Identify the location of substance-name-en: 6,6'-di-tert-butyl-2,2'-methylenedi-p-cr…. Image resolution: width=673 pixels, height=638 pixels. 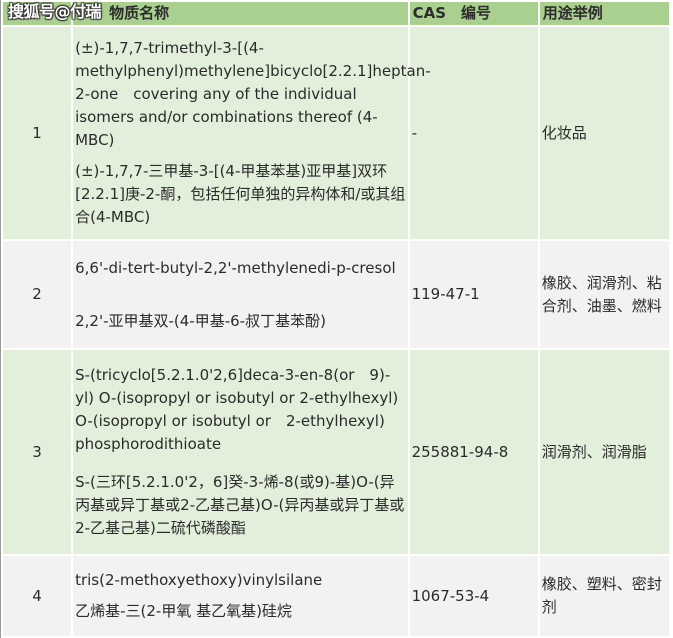
(235, 267).